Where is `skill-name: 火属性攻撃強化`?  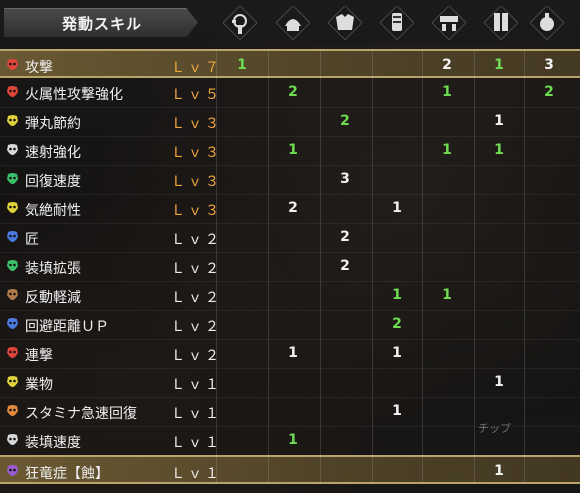 skill-name: 火属性攻撃強化 is located at coordinates (74, 95).